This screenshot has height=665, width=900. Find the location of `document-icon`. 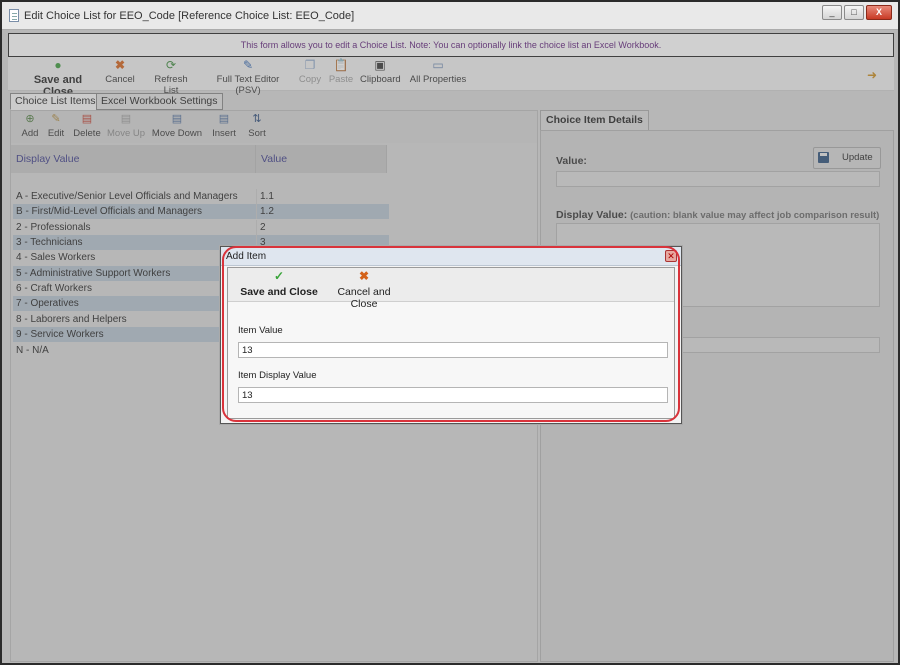

document-icon is located at coordinates (14, 15).